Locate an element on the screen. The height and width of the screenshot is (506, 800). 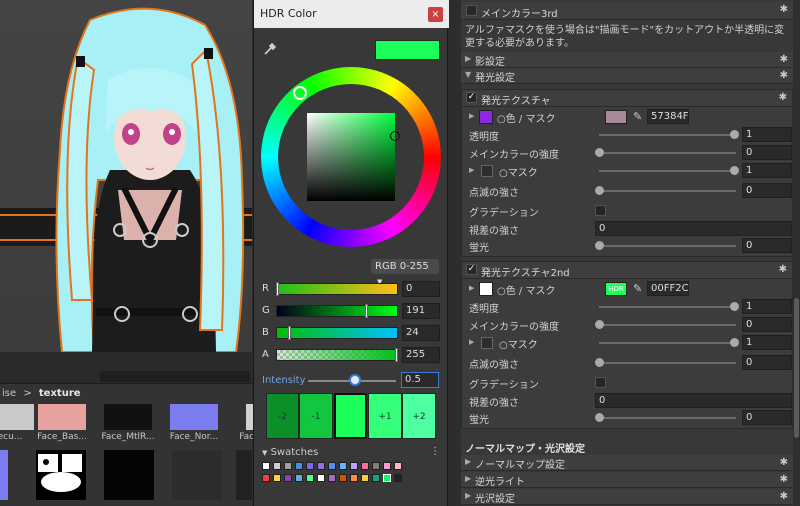
intensity-value-field: 0.5 is located at coordinates (420, 380).